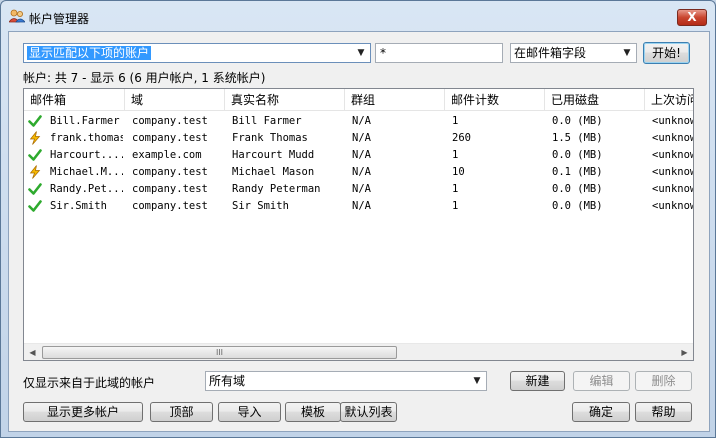 This screenshot has height=438, width=716. I want to click on scroll-left-icon: ◀, so click(32, 352).